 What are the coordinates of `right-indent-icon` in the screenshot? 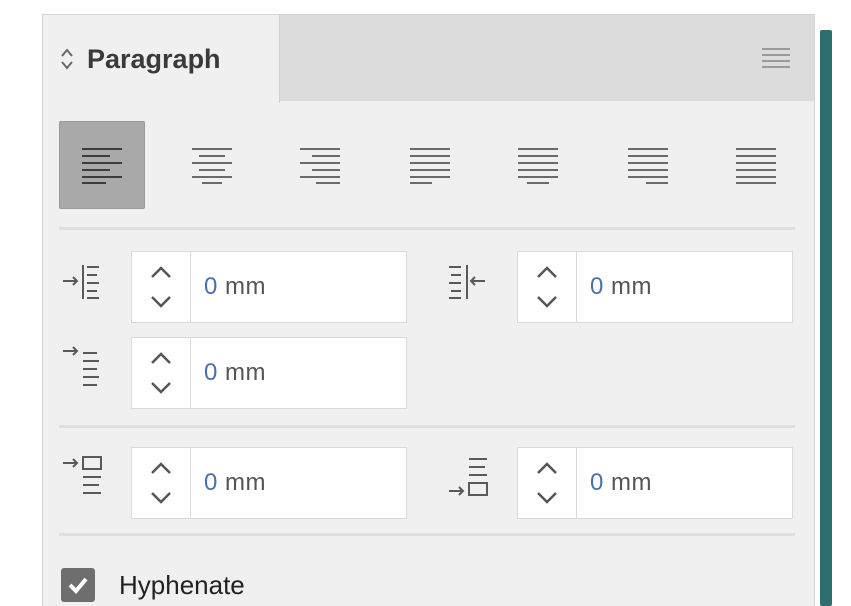 It's located at (472, 284).